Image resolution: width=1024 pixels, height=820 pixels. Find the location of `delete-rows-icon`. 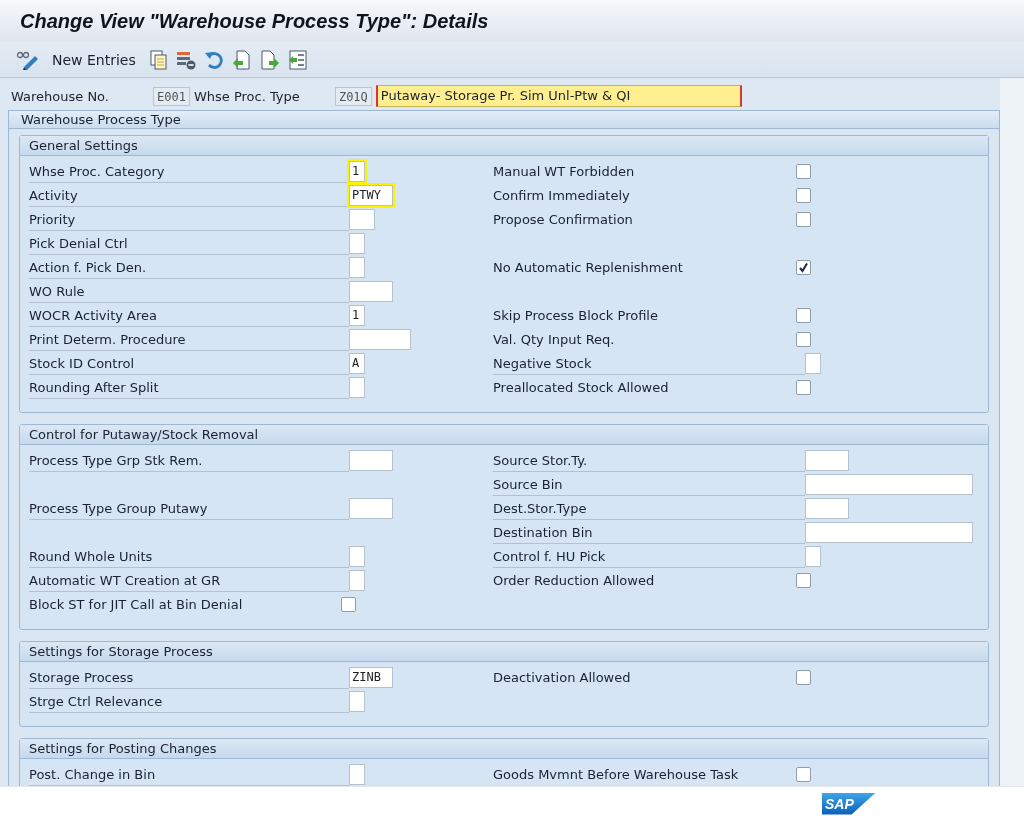

delete-rows-icon is located at coordinates (185, 59).